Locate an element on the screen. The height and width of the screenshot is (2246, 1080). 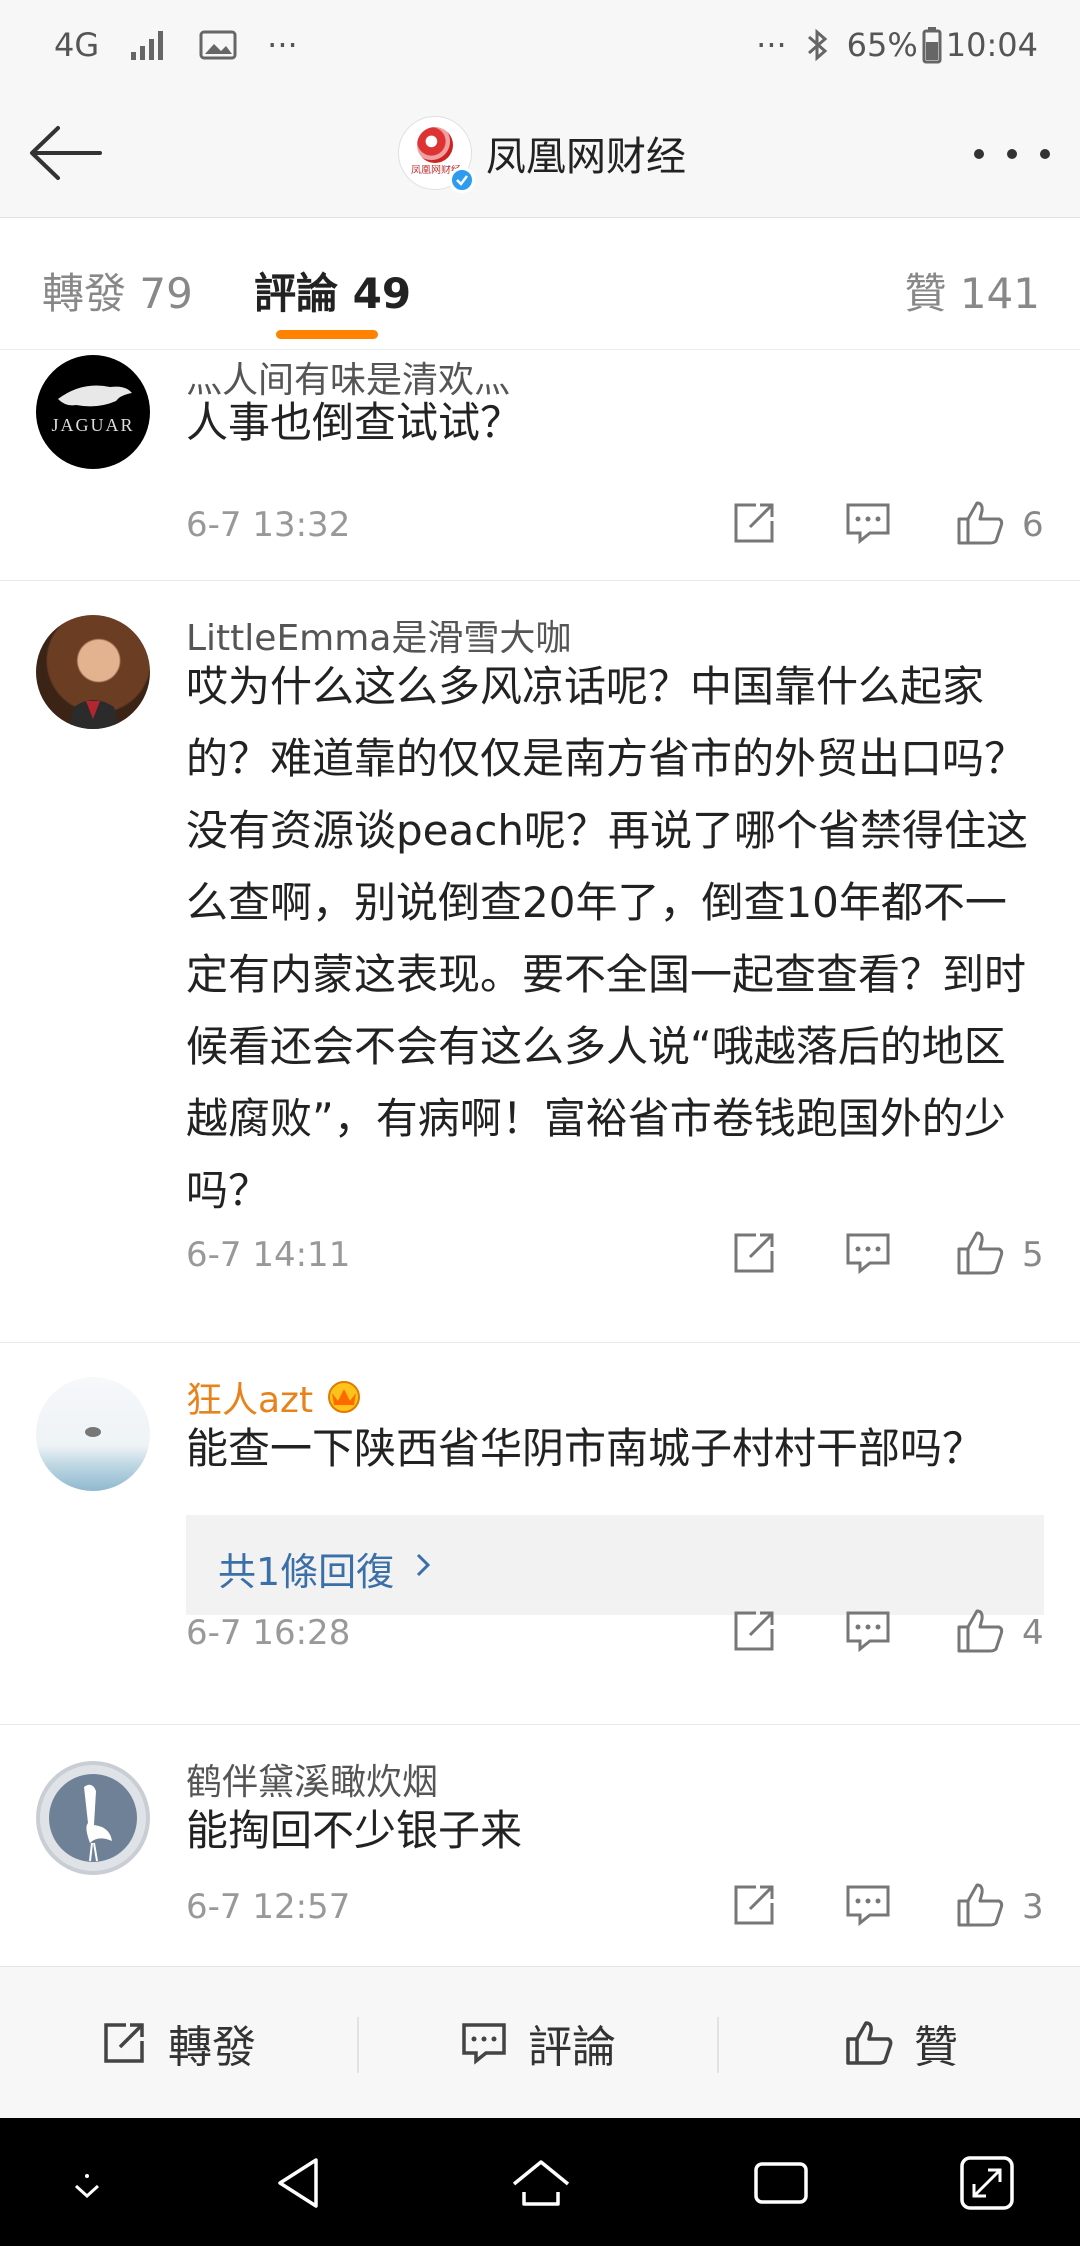
network-indicator: 4G is located at coordinates (77, 45).